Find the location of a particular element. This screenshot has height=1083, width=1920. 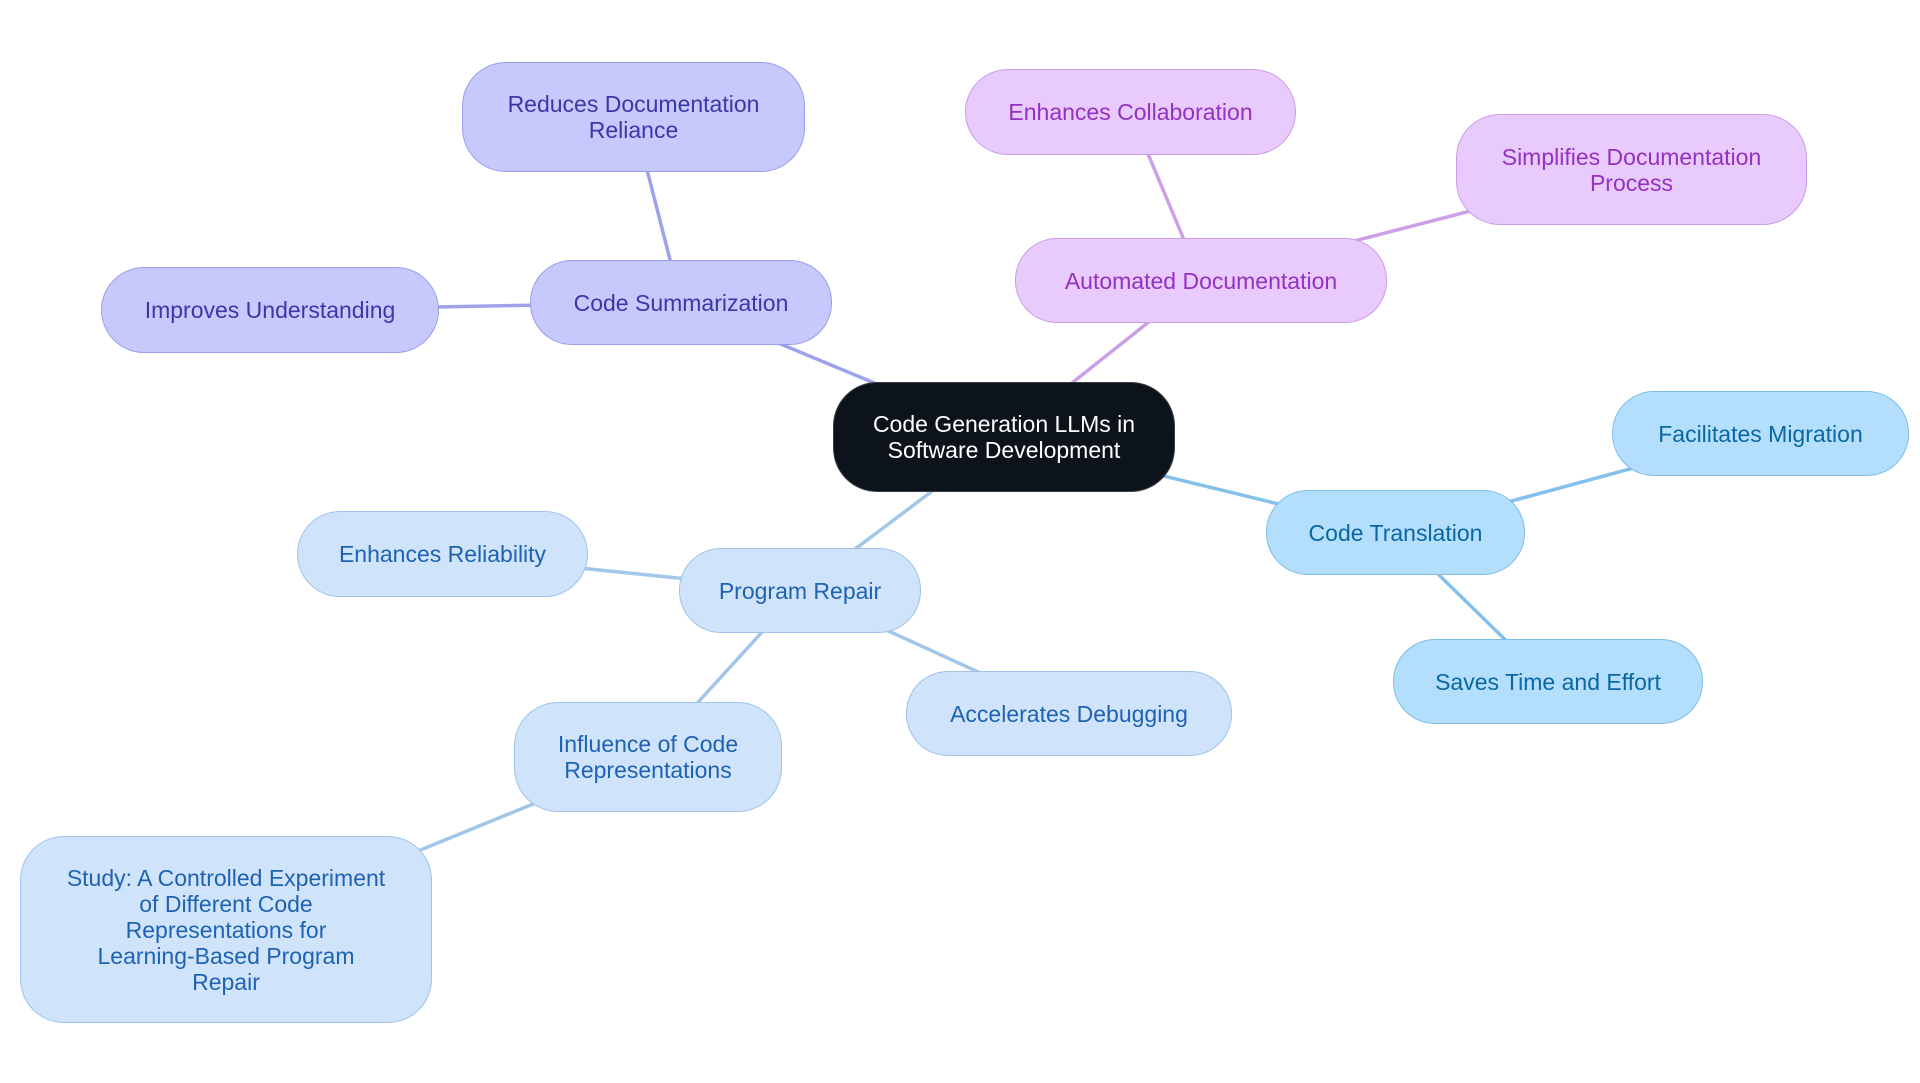

node-influence-of-code-representations: Influence of Code Representations is located at coordinates (648, 757).